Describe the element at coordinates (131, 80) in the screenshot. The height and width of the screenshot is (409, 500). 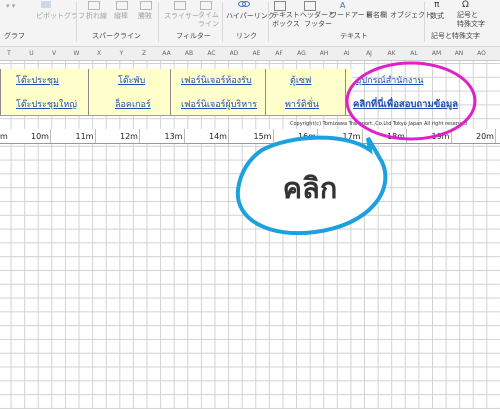
I see `link-folding-table: โต๊ะพับ` at that location.